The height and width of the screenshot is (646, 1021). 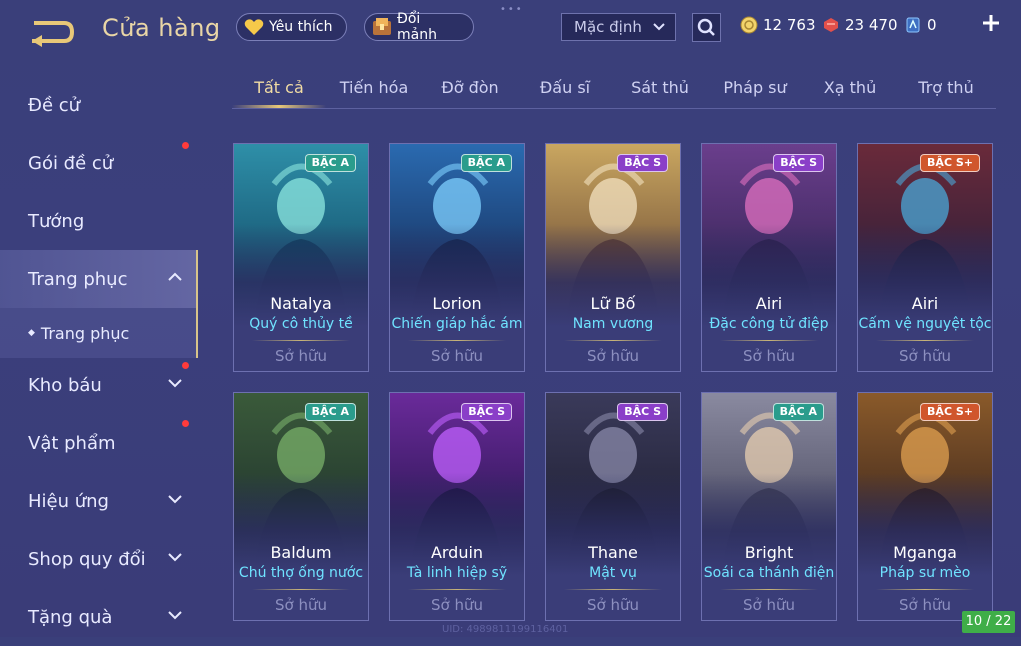 What do you see at coordinates (68, 501) in the screenshot?
I see `sidebar-item-label: Hiệu ứng` at bounding box center [68, 501].